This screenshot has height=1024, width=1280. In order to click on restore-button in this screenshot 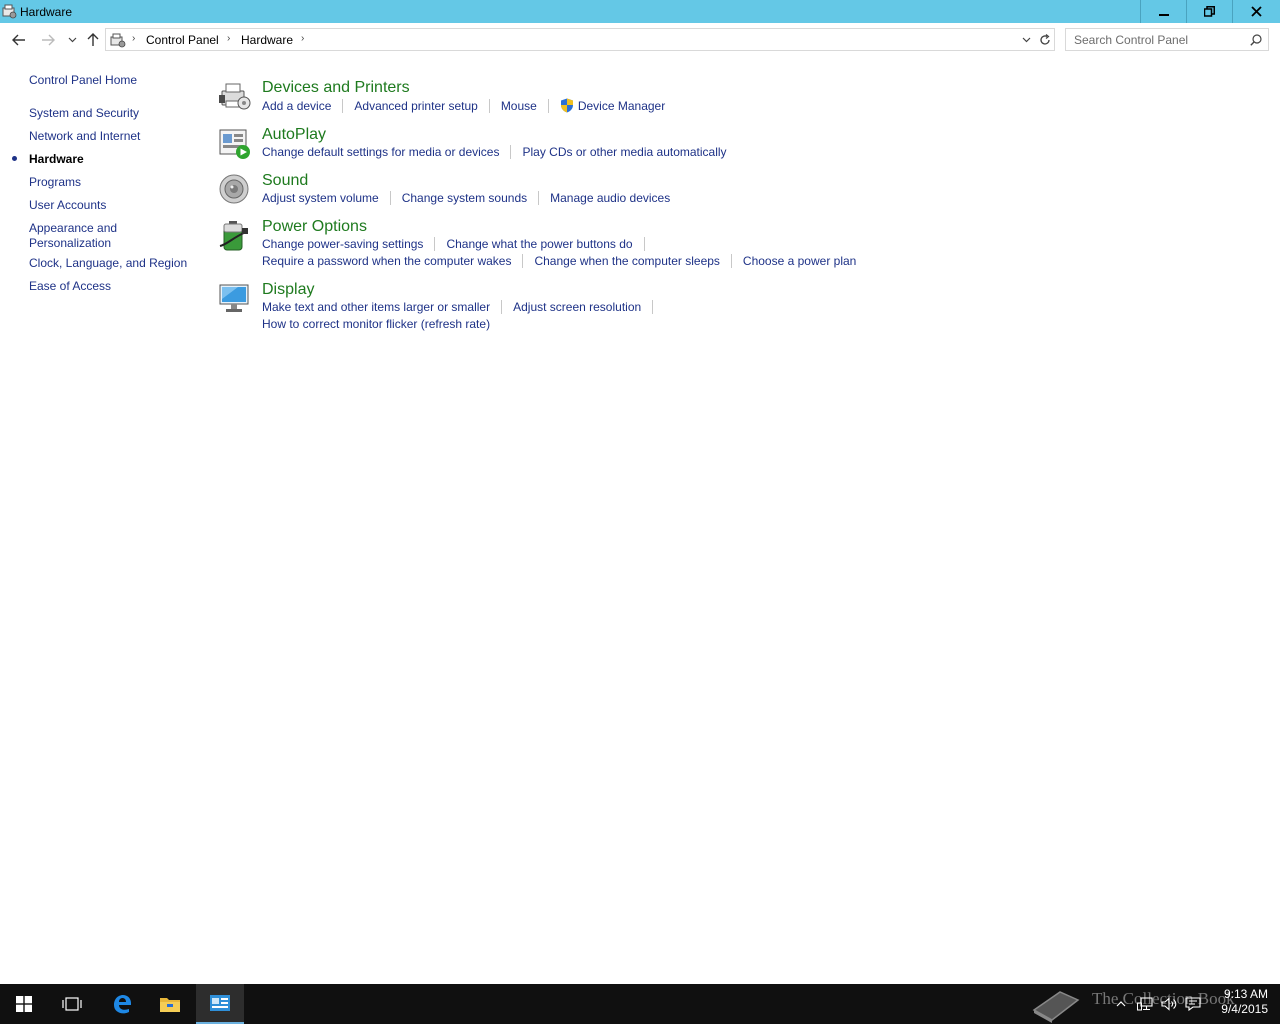, I will do `click(1209, 11)`.